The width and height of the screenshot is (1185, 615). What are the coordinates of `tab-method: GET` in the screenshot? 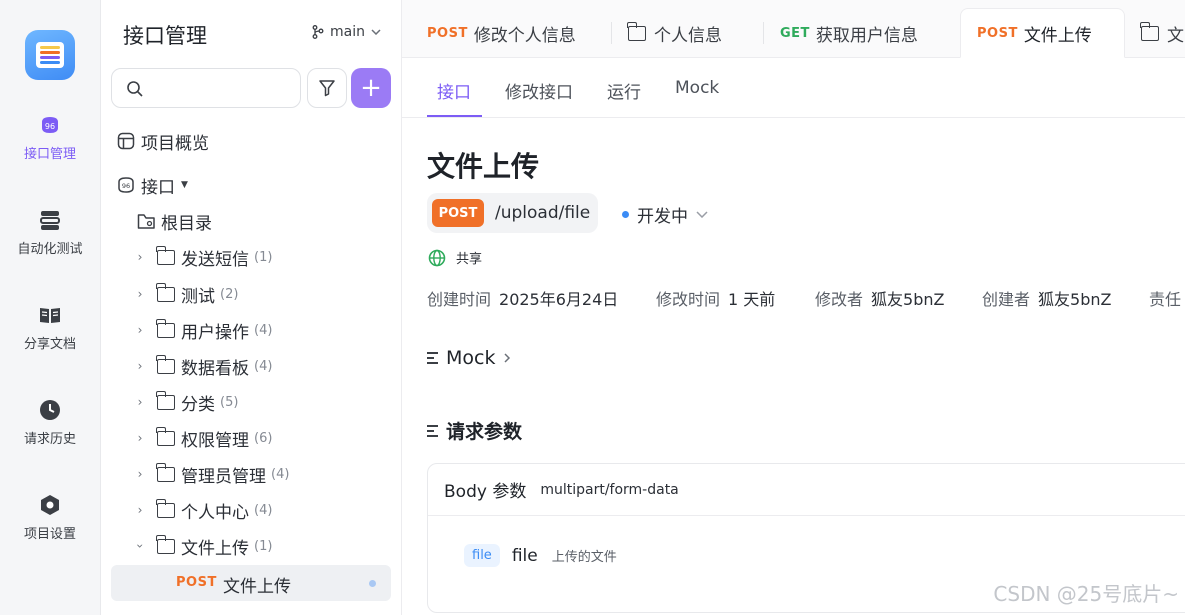 It's located at (795, 33).